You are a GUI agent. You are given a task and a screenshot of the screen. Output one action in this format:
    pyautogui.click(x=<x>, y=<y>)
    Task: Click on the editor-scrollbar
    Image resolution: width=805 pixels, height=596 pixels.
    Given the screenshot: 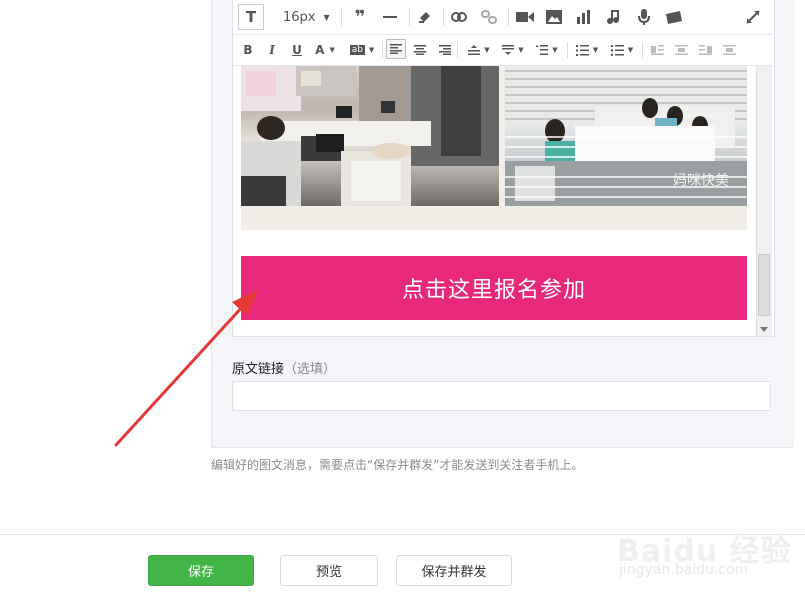 What is the action you would take?
    pyautogui.click(x=764, y=201)
    